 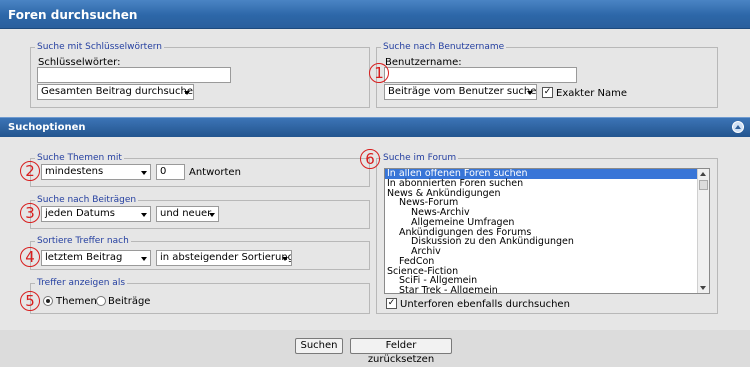 I want to click on display-radio-posts, so click(x=101, y=301).